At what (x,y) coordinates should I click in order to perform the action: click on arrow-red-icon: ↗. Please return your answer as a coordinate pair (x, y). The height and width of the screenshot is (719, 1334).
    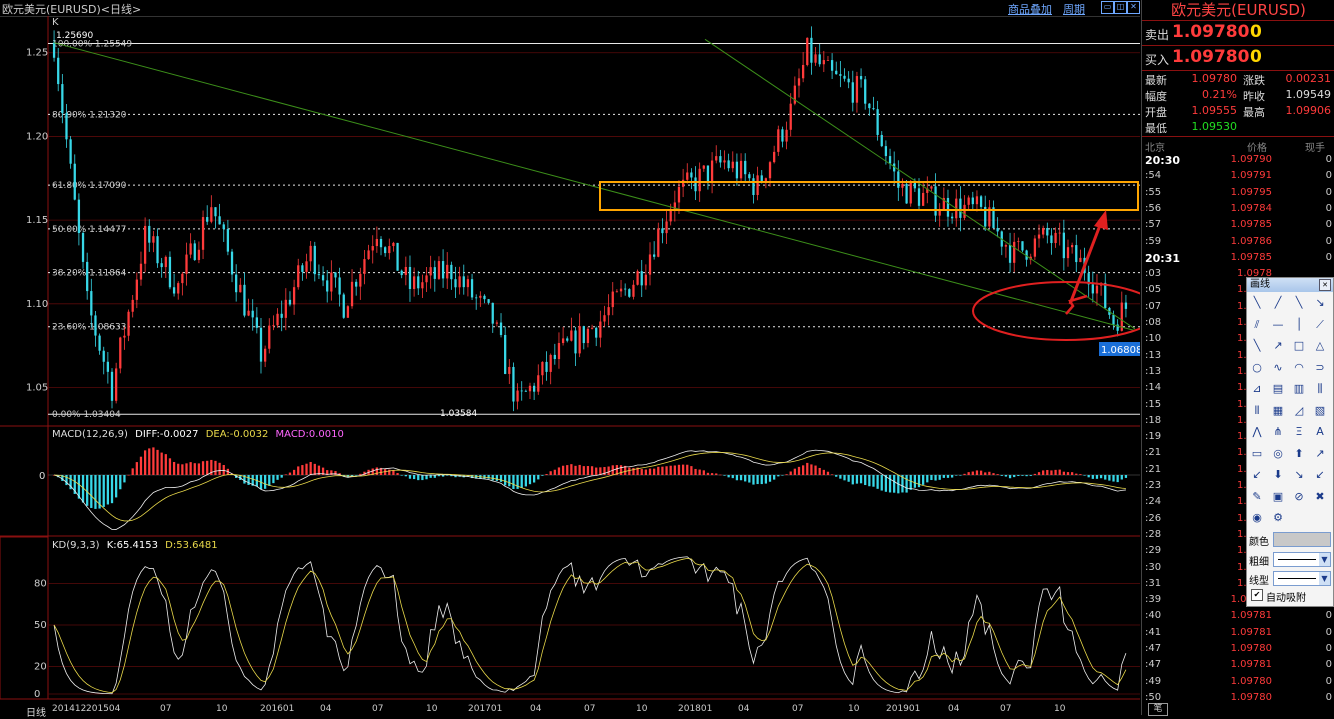
    Looking at the image, I should click on (1320, 454).